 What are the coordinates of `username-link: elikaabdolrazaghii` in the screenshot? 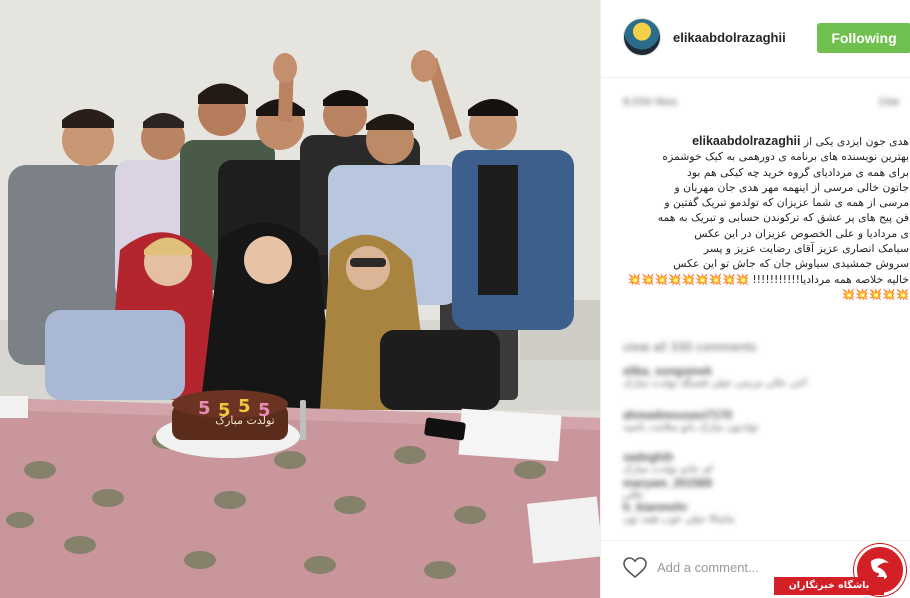 It's located at (729, 37).